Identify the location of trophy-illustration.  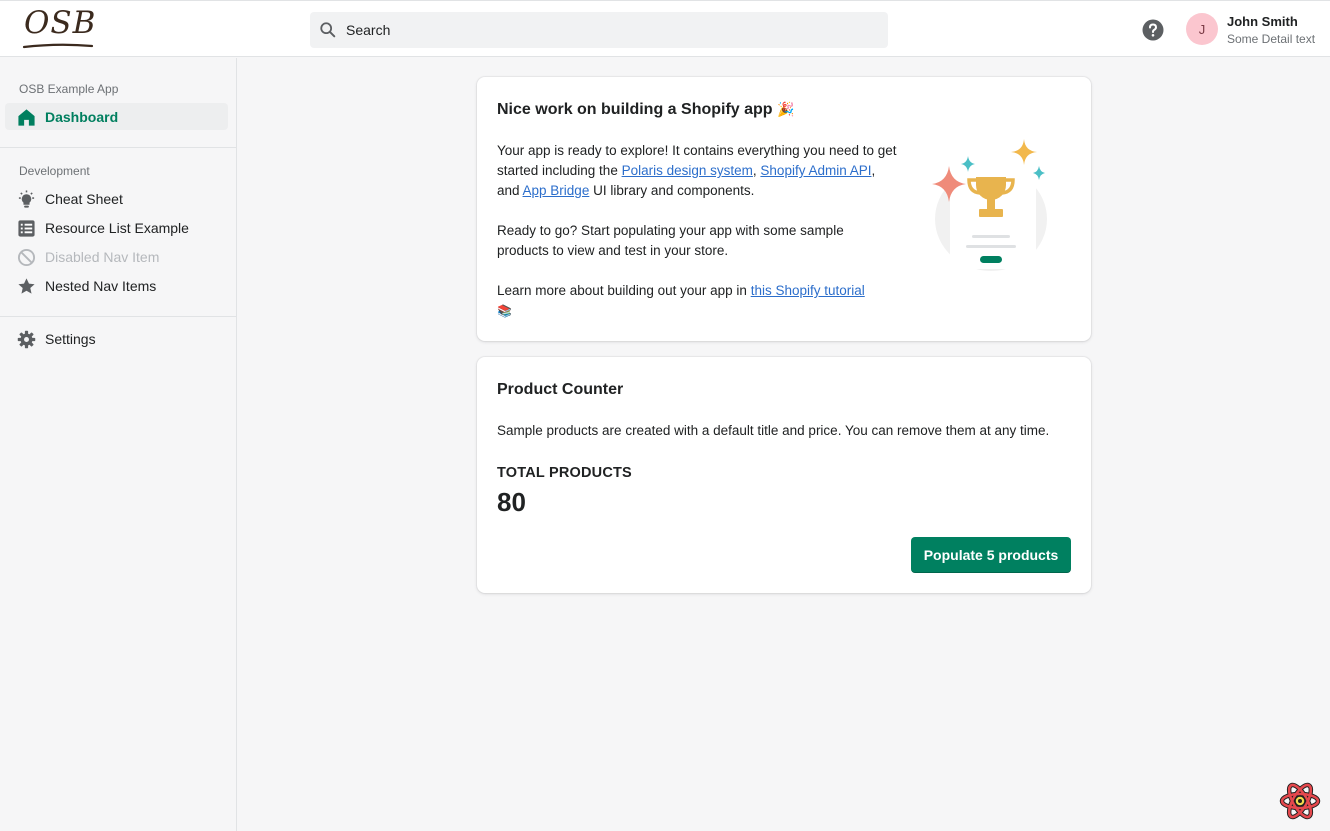
(989, 205).